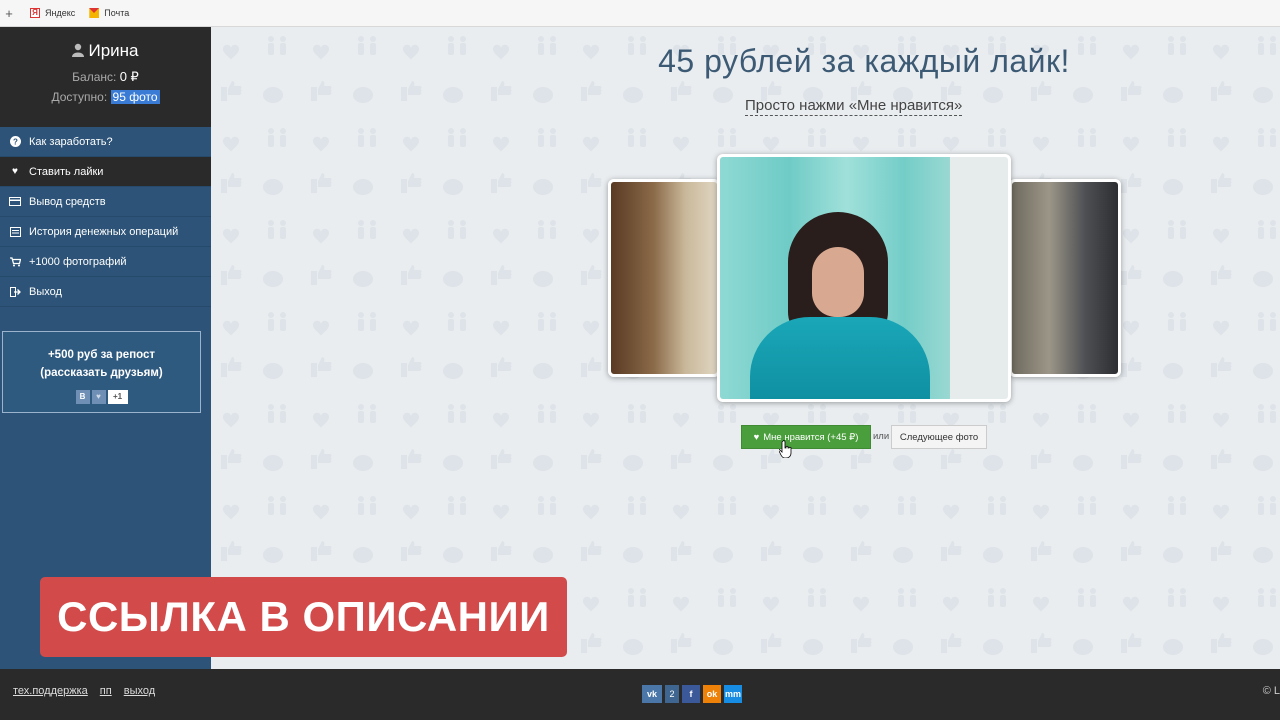  Describe the element at coordinates (1065, 278) in the screenshot. I see `next-photo-preview` at that location.